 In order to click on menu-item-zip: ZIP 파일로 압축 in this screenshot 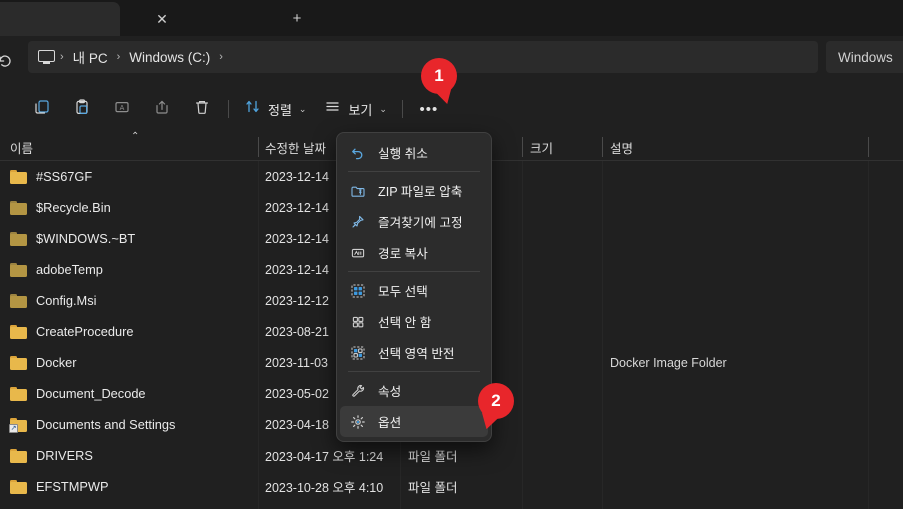, I will do `click(414, 190)`.